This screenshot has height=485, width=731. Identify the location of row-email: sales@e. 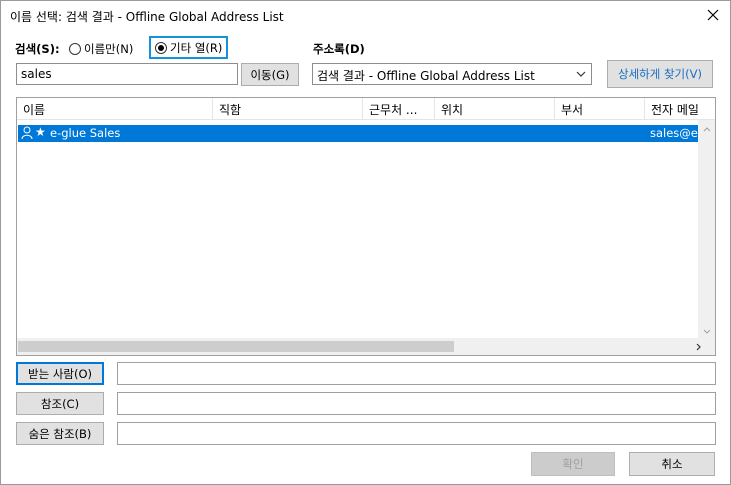
(674, 133).